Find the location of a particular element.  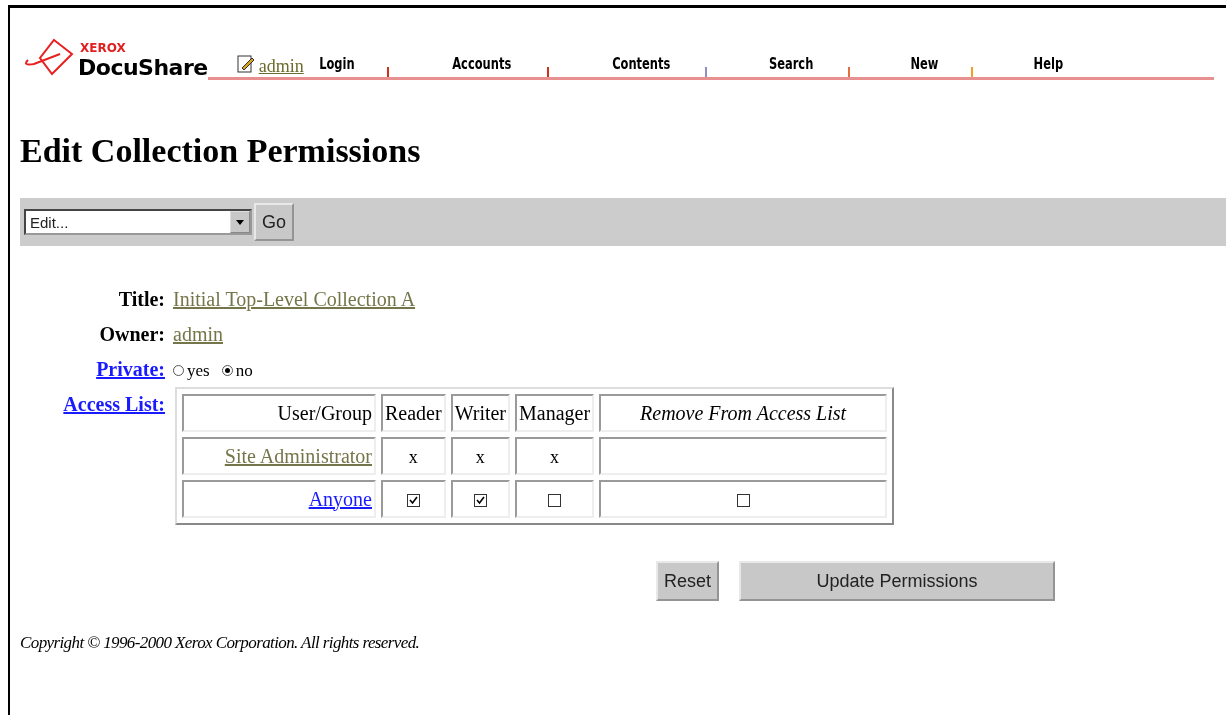

dropdown-arrow-icon is located at coordinates (240, 222).